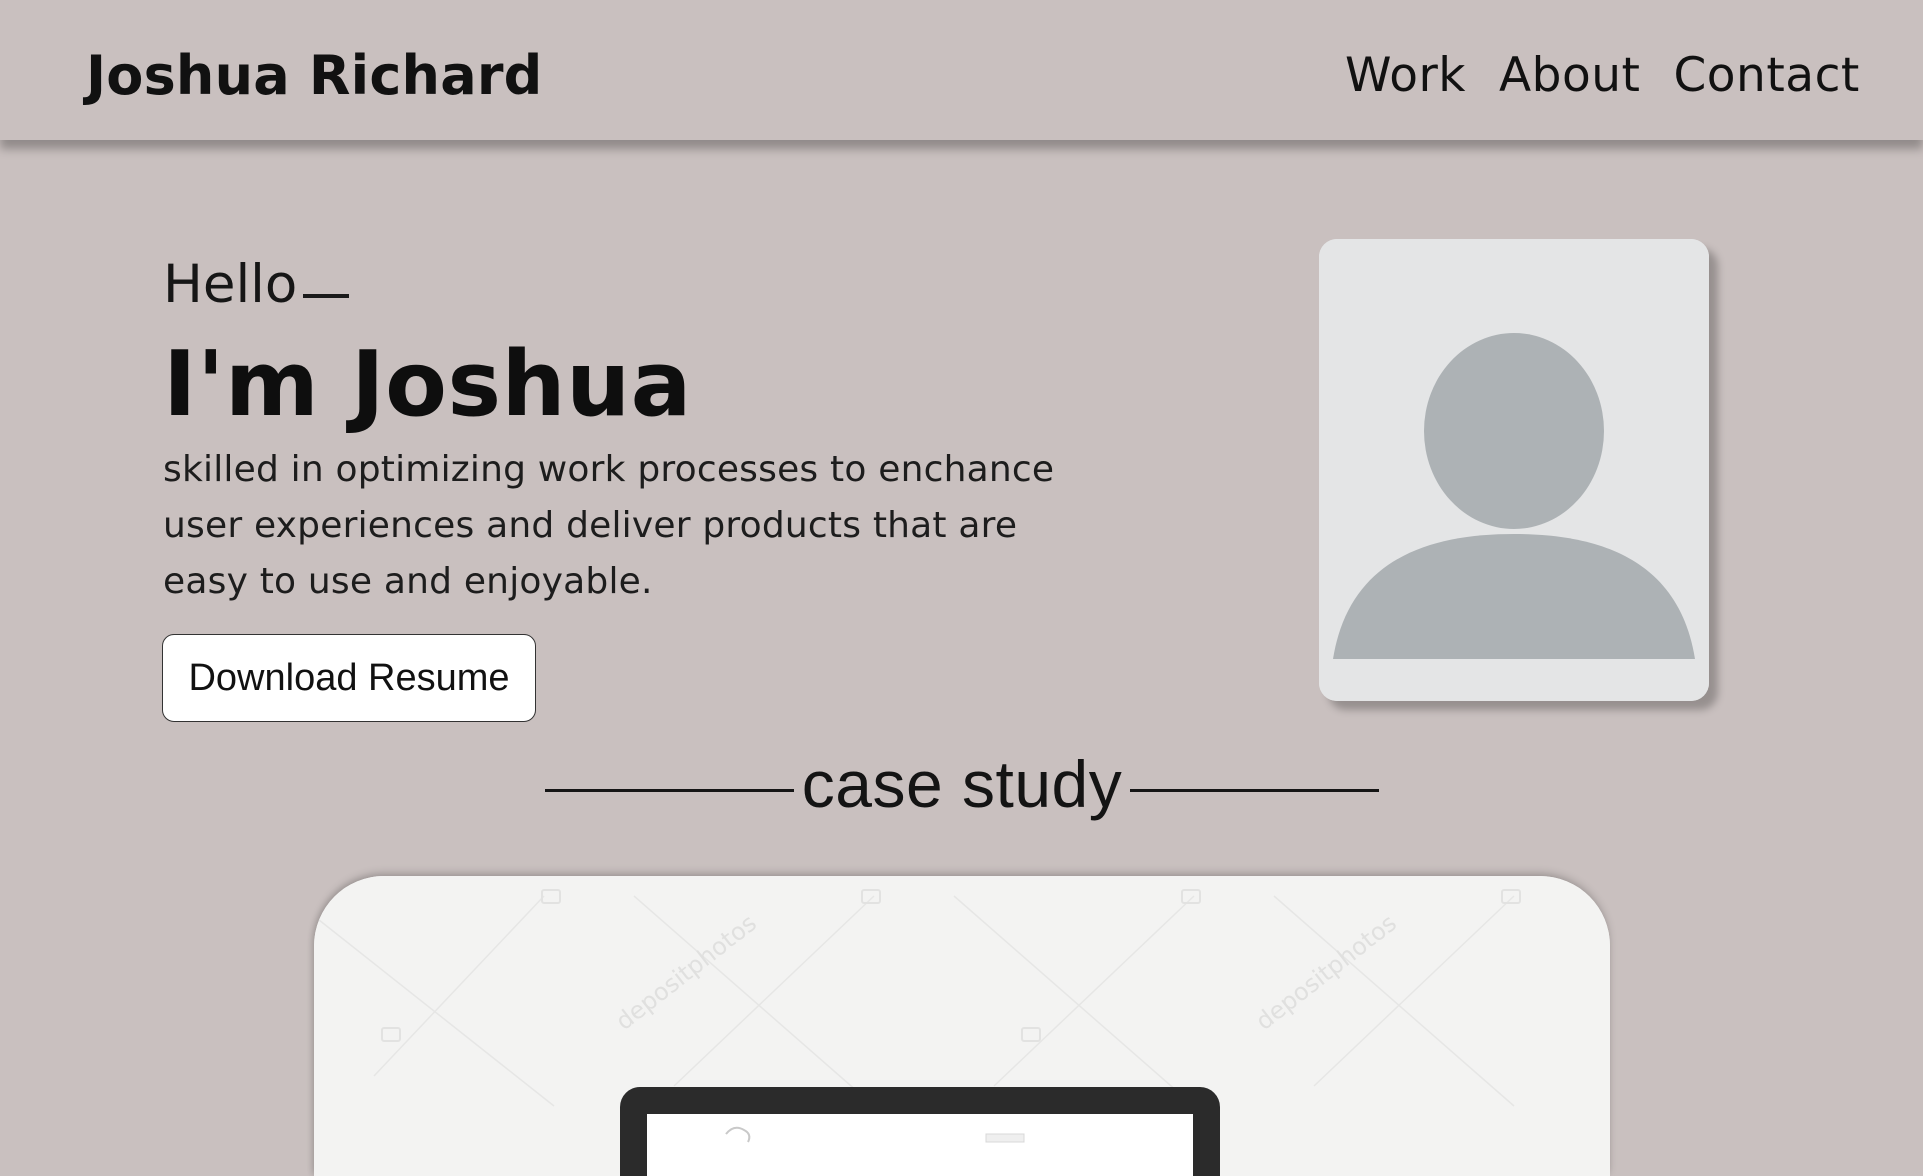 The height and width of the screenshot is (1176, 1923). What do you see at coordinates (1569, 75) in the screenshot?
I see `nav-about-link: About` at bounding box center [1569, 75].